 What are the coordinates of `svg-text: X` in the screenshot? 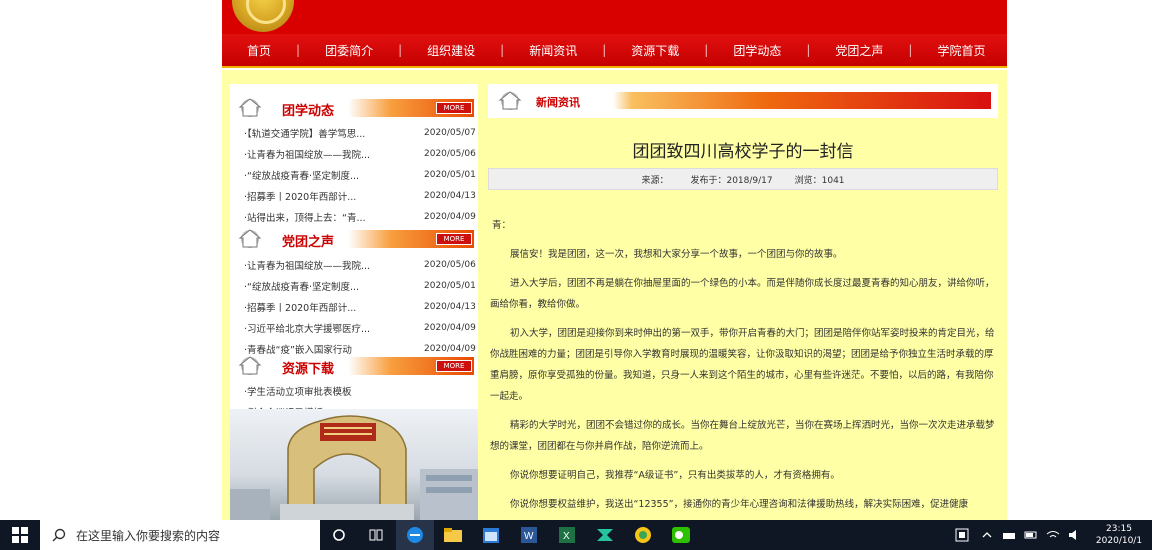 It's located at (566, 536).